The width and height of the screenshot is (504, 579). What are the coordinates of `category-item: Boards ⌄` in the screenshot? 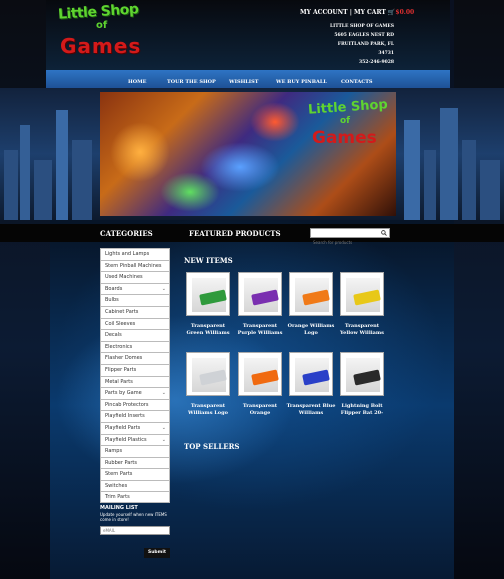 It's located at (135, 288).